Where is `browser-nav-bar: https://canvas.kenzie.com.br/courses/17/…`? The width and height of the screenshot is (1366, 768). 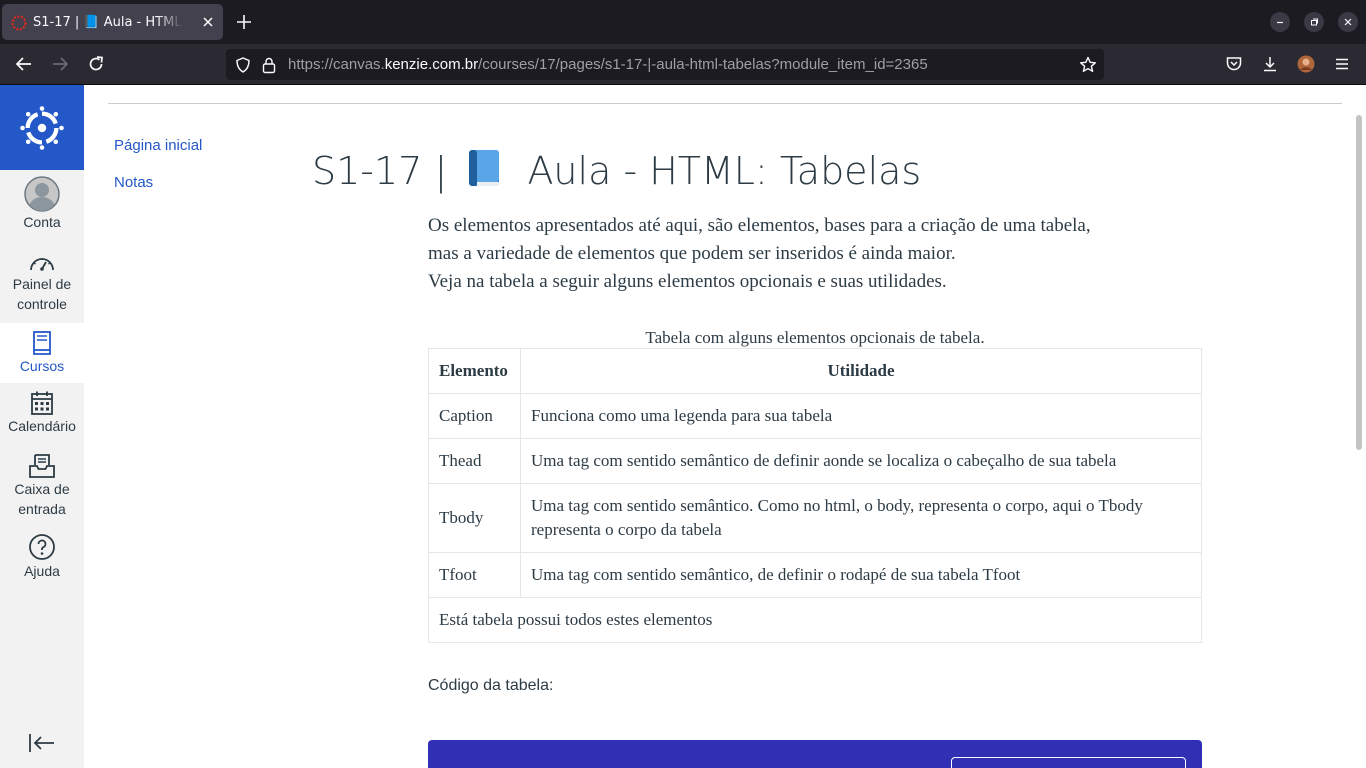 browser-nav-bar: https://canvas.kenzie.com.br/courses/17/… is located at coordinates (683, 64).